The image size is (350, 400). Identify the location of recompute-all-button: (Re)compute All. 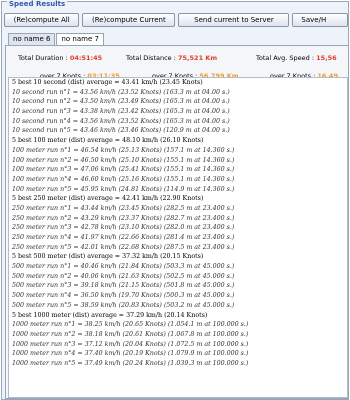
(42, 20).